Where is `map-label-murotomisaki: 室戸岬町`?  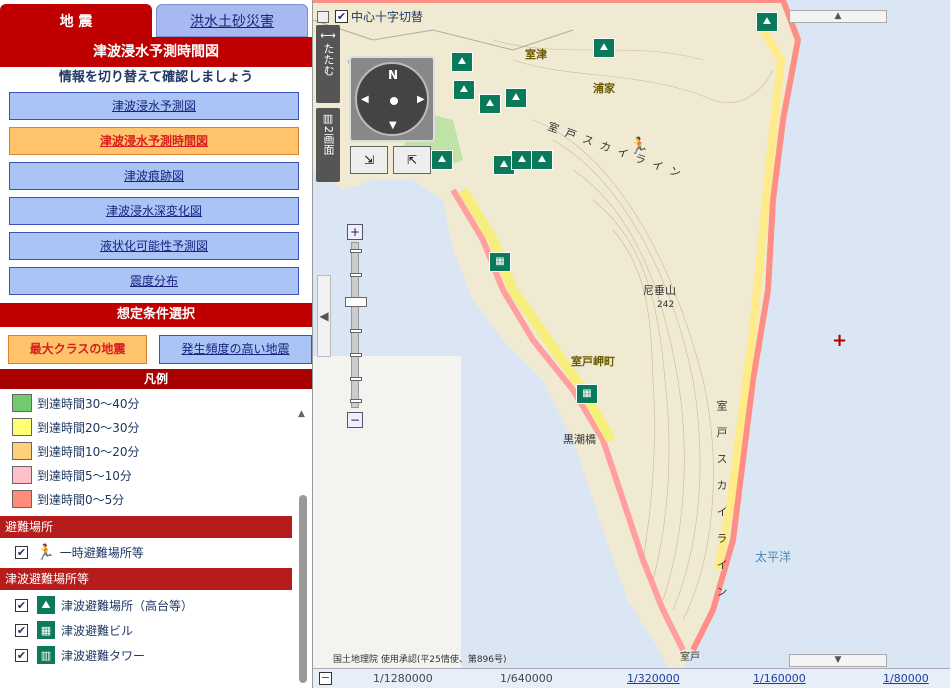 map-label-murotomisaki: 室戸岬町 is located at coordinates (593, 361).